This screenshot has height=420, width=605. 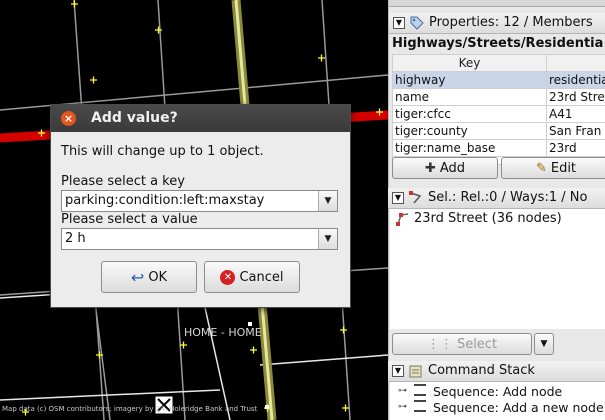 What do you see at coordinates (123, 181) in the screenshot?
I see `key-label: Please select a key` at bounding box center [123, 181].